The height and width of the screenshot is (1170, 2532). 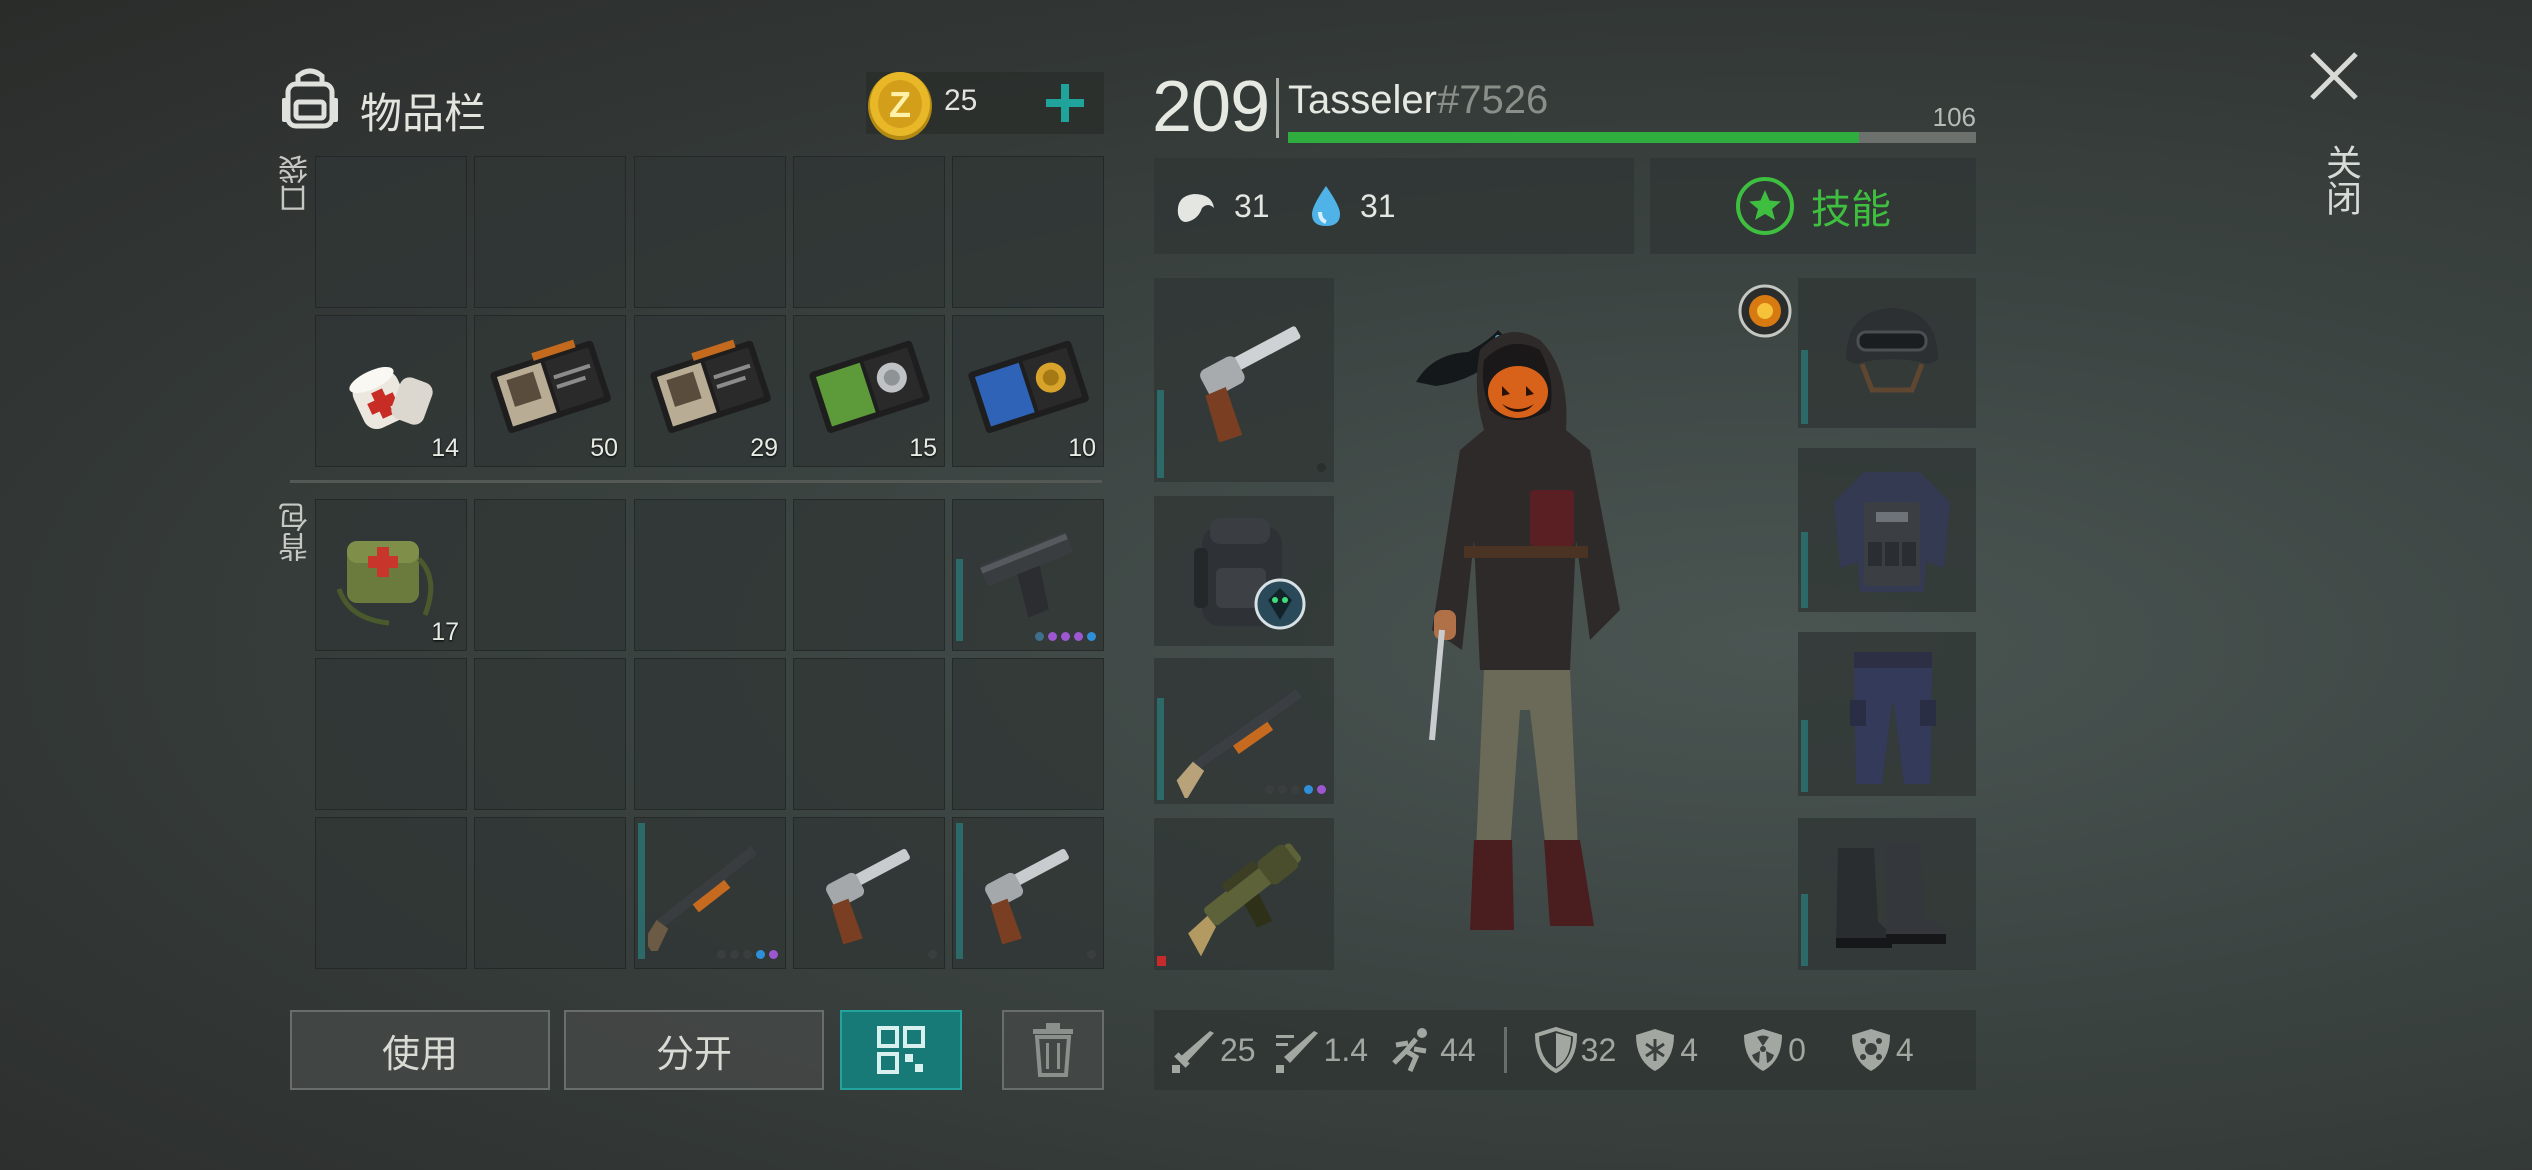 I want to click on item-quantity: 10, so click(x=1082, y=448).